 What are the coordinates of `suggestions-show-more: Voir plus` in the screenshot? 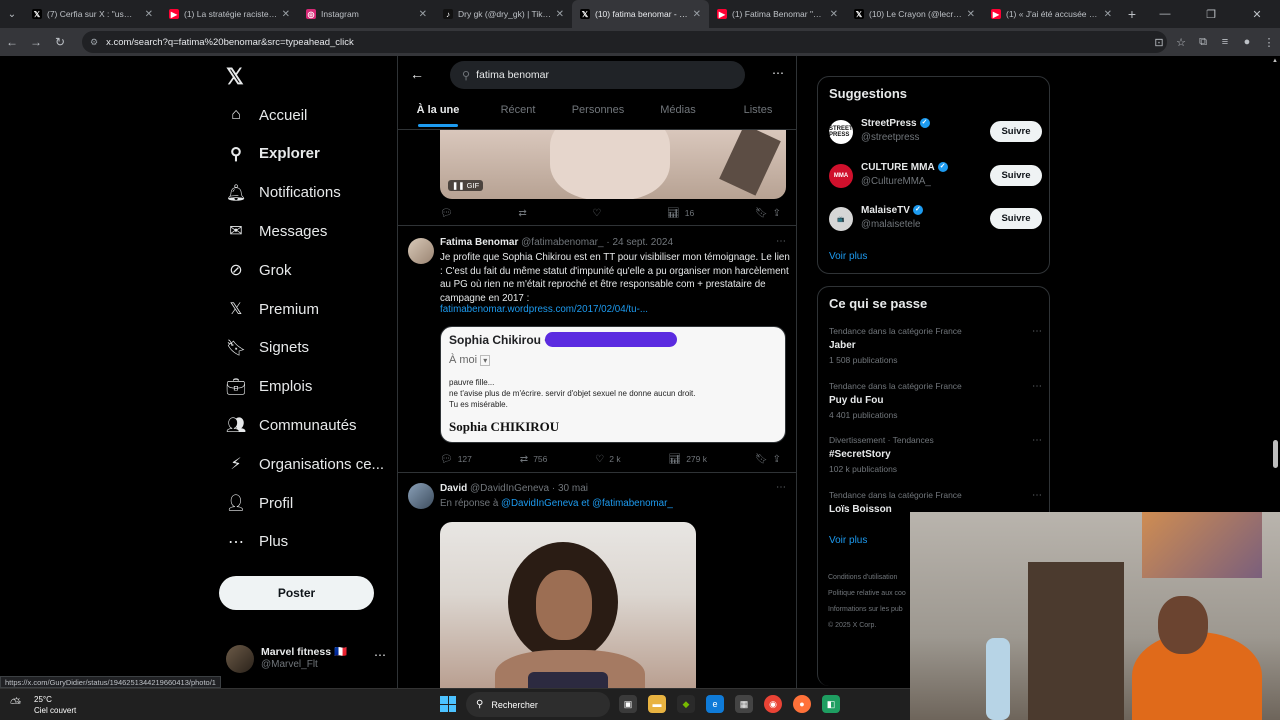 It's located at (848, 256).